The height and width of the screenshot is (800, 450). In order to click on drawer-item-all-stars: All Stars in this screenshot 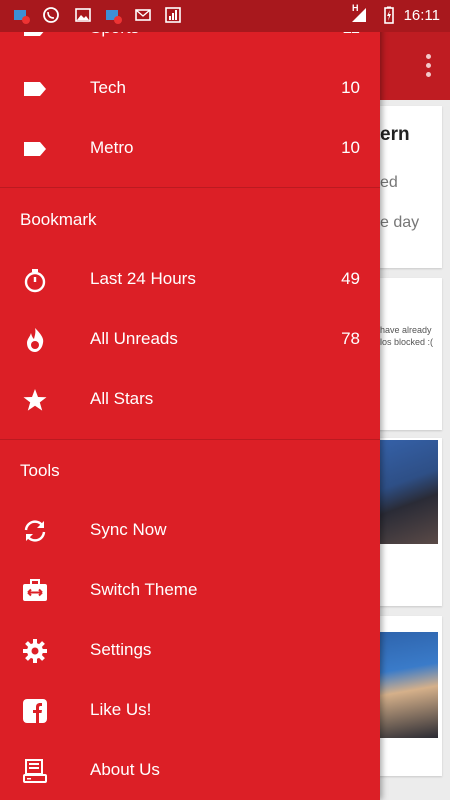, I will do `click(190, 399)`.